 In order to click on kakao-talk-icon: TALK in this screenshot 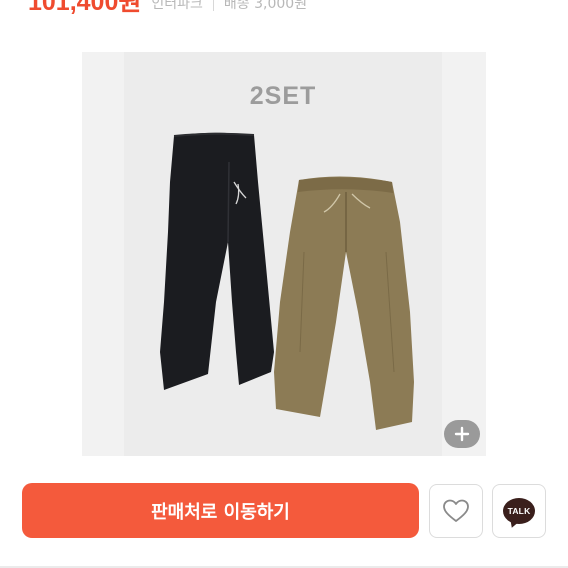, I will do `click(519, 511)`.